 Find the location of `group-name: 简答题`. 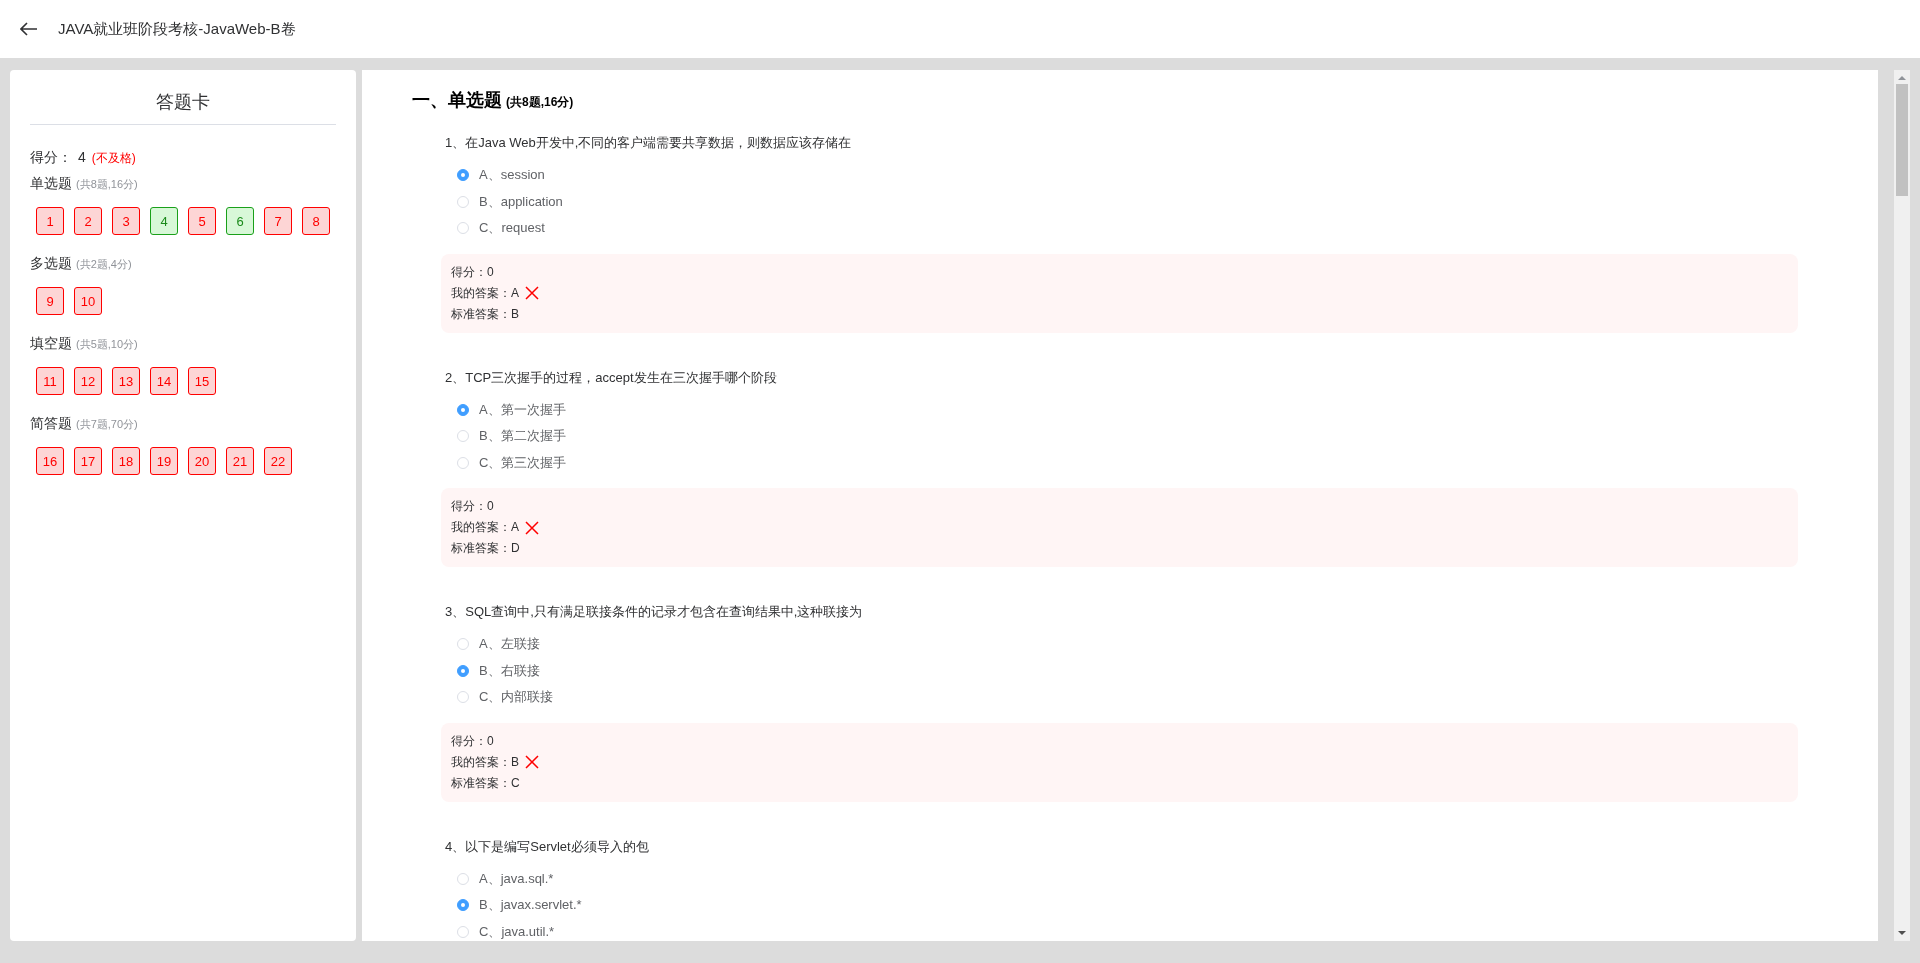

group-name: 简答题 is located at coordinates (51, 424).